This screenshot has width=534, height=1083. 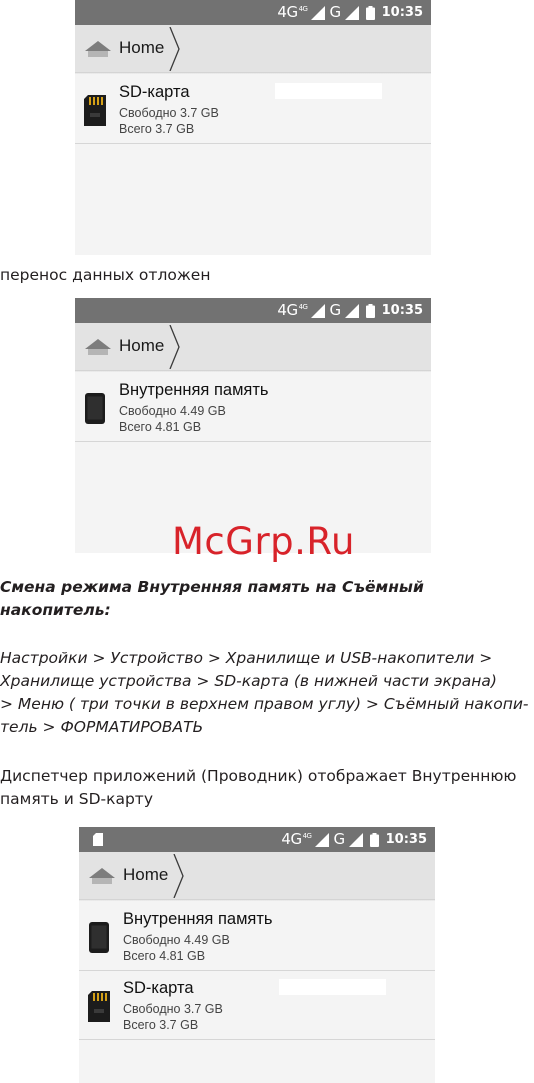 I want to click on explorer-line-2: память и SD-карту, so click(x=77, y=799).